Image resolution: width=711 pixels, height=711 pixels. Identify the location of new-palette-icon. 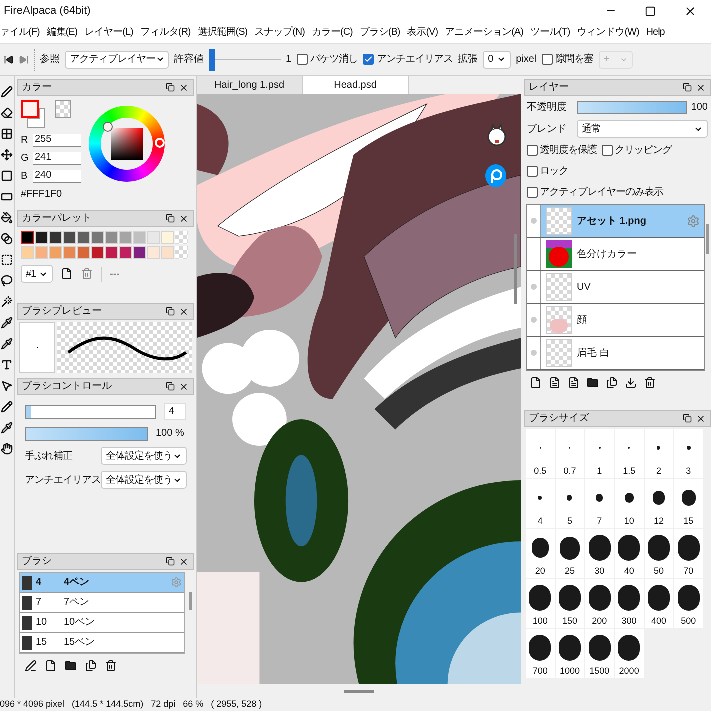
(67, 274).